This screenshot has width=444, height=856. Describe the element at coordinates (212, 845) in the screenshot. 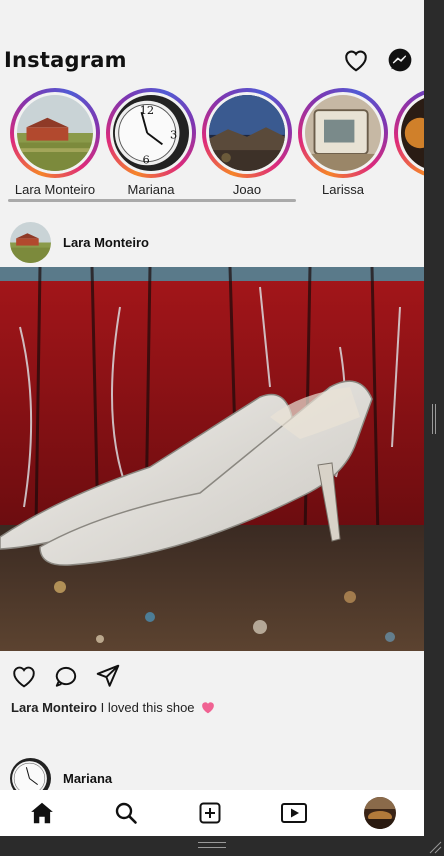

I see `horizontal-grip-handle` at that location.